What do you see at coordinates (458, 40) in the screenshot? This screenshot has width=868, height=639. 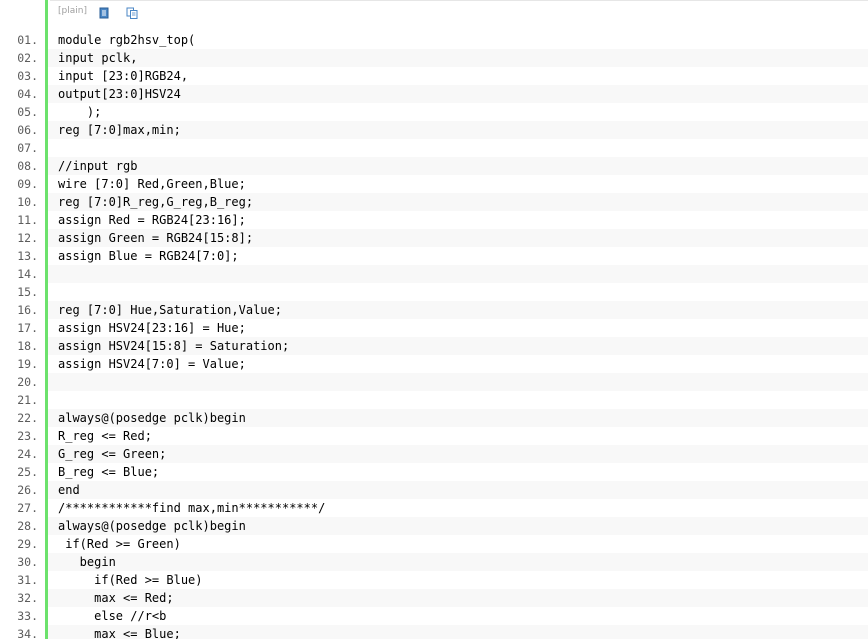 I see `code-cell: module rgb2hsv_top(` at bounding box center [458, 40].